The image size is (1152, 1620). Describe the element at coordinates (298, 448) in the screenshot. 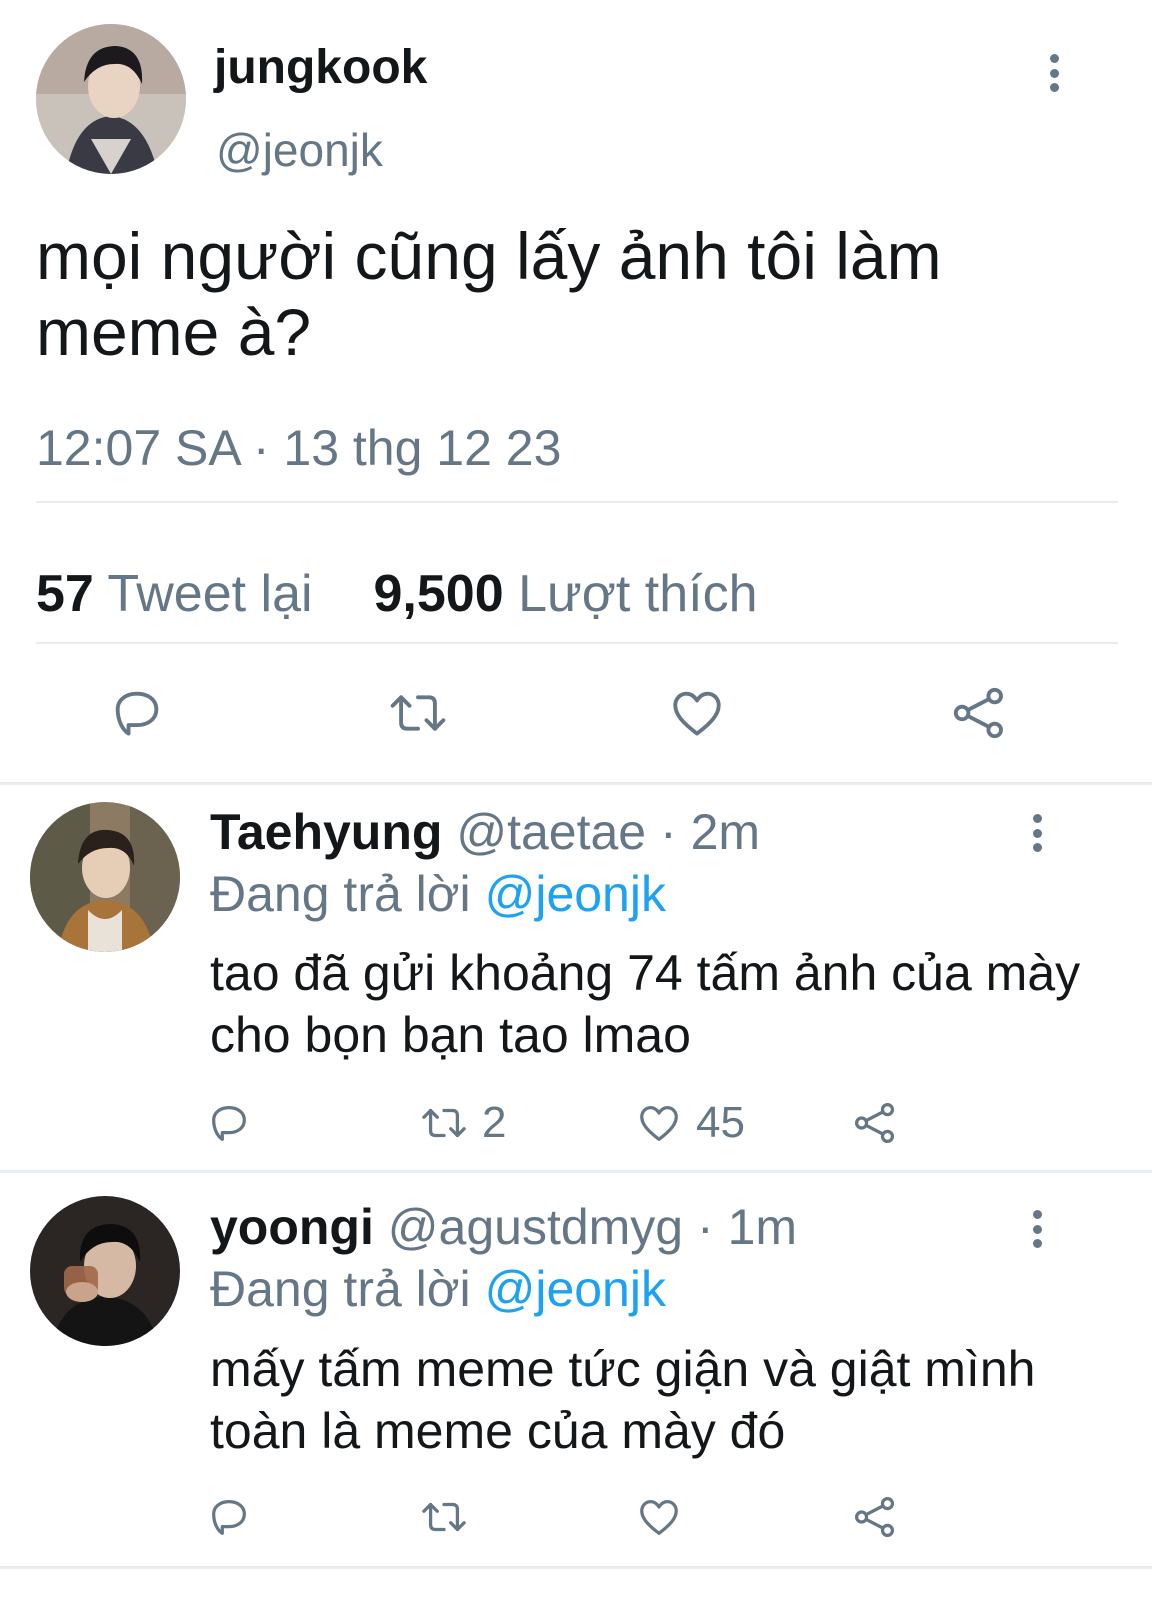

I see `tweet-timestamp: 12:07 SA · 13 thg 12 23` at that location.